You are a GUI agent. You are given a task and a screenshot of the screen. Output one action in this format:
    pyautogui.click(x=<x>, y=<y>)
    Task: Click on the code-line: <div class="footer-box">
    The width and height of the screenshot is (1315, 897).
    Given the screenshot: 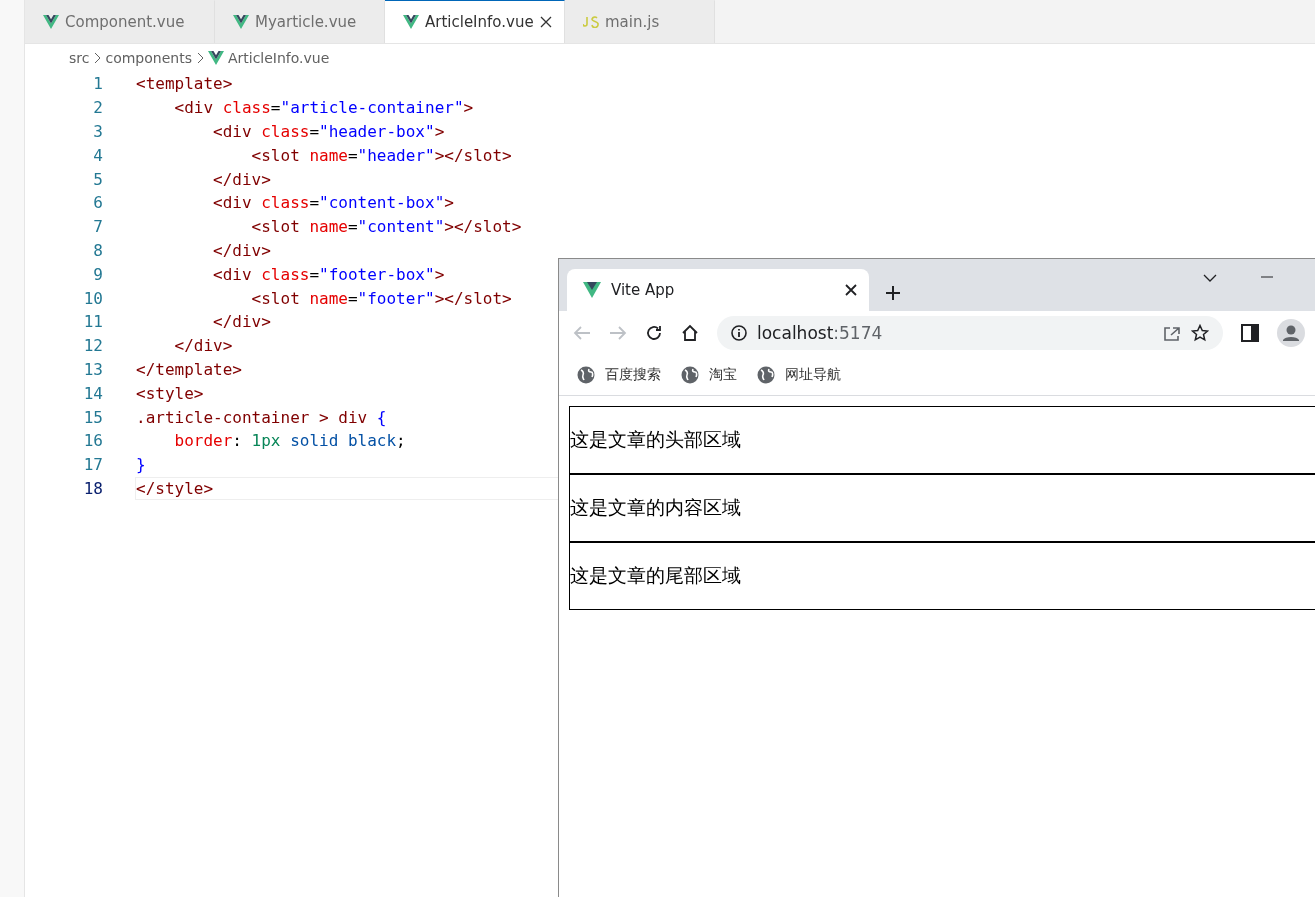 What is the action you would take?
    pyautogui.click(x=329, y=274)
    